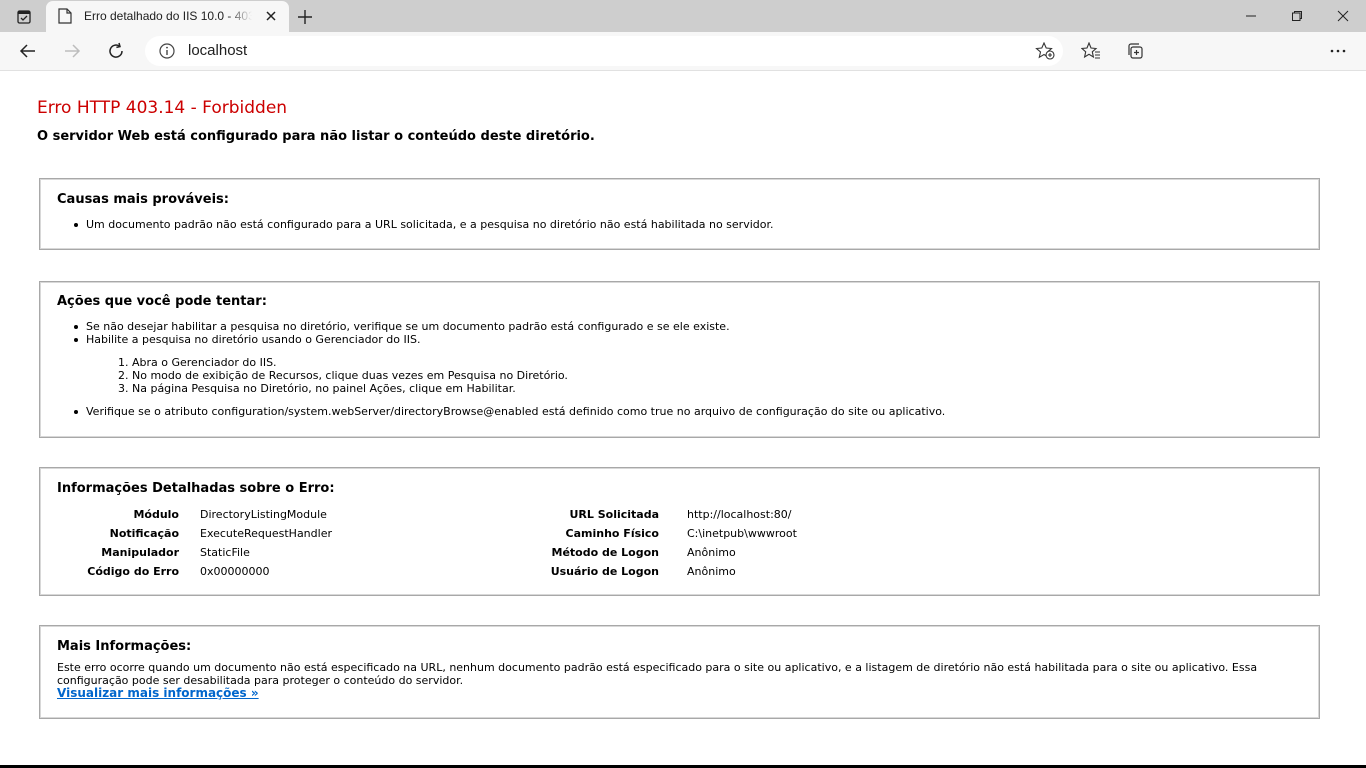 The image size is (1366, 768). I want to click on plus-icon, so click(305, 17).